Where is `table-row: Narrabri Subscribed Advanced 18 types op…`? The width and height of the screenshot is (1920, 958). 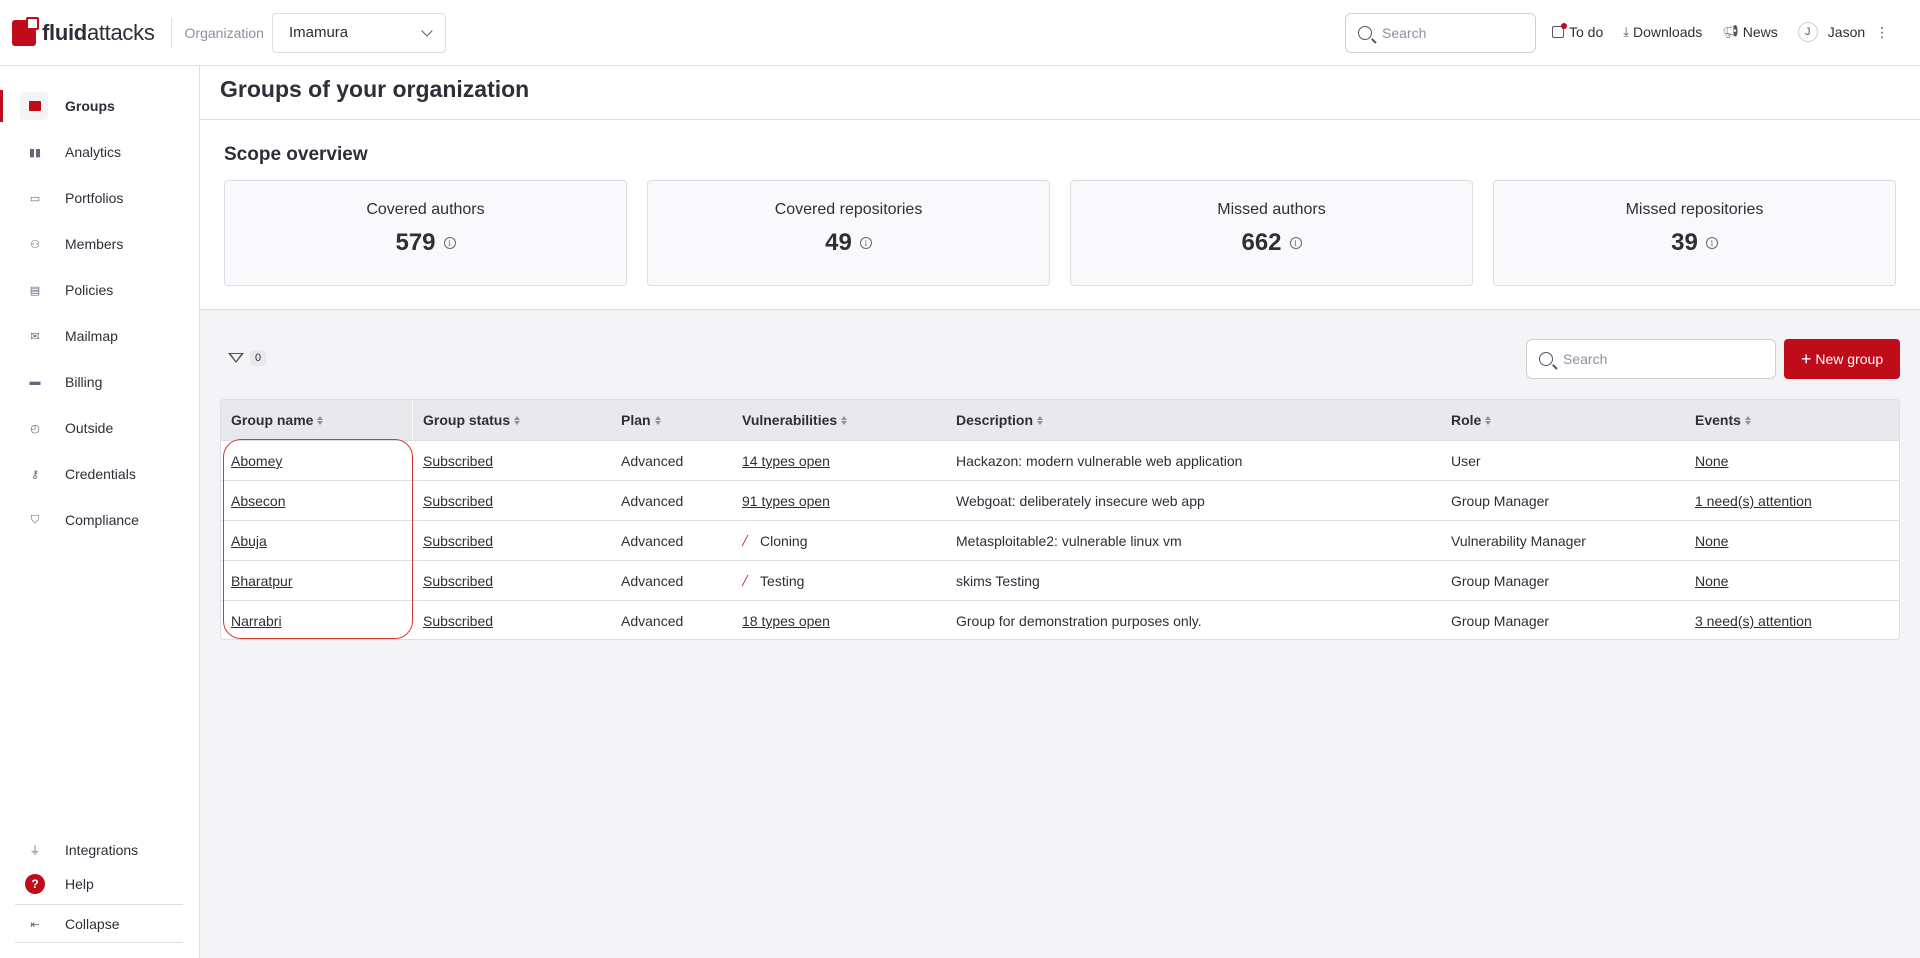
table-row: Narrabri Subscribed Advanced 18 types op… is located at coordinates (1060, 619).